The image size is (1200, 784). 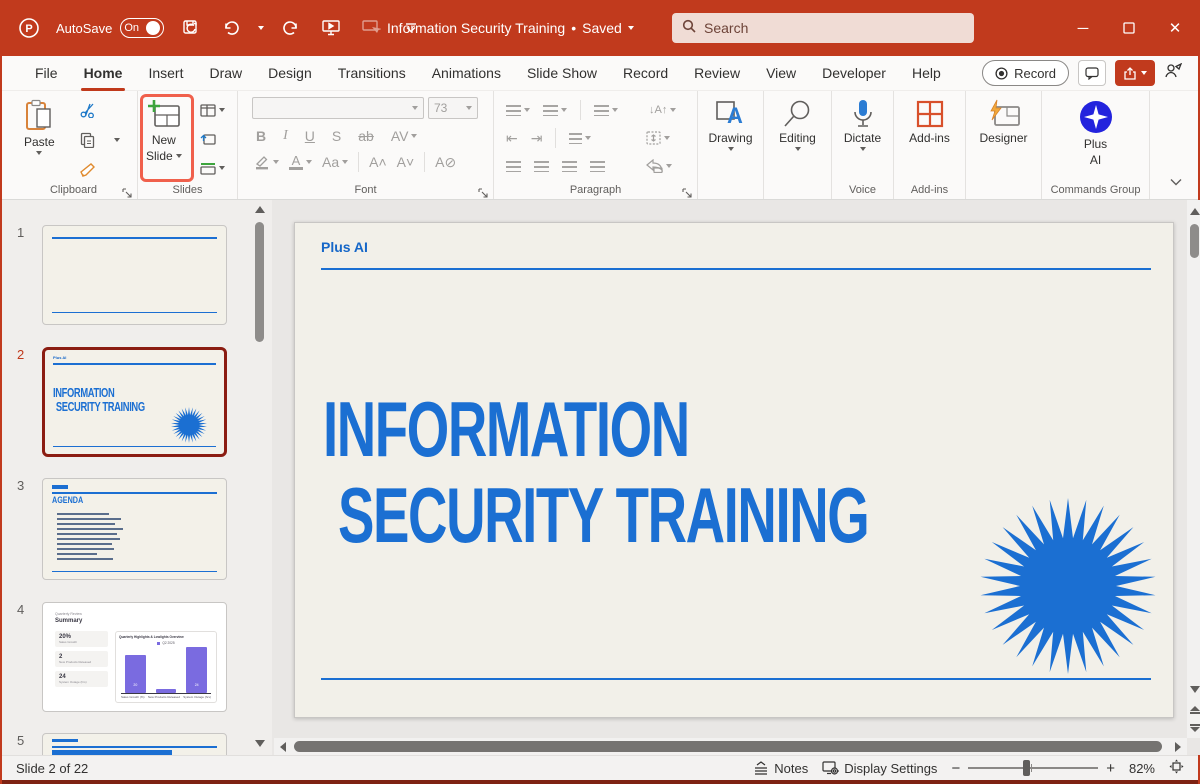 What do you see at coordinates (1083, 28) in the screenshot?
I see `minimize-button: ─` at bounding box center [1083, 28].